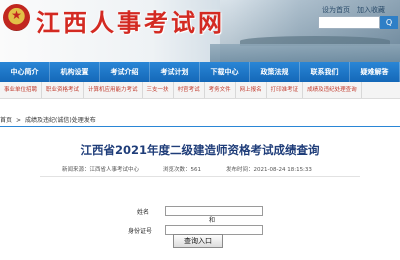  I want to click on nav-item-exam-plan: 考试计划, so click(175, 72).